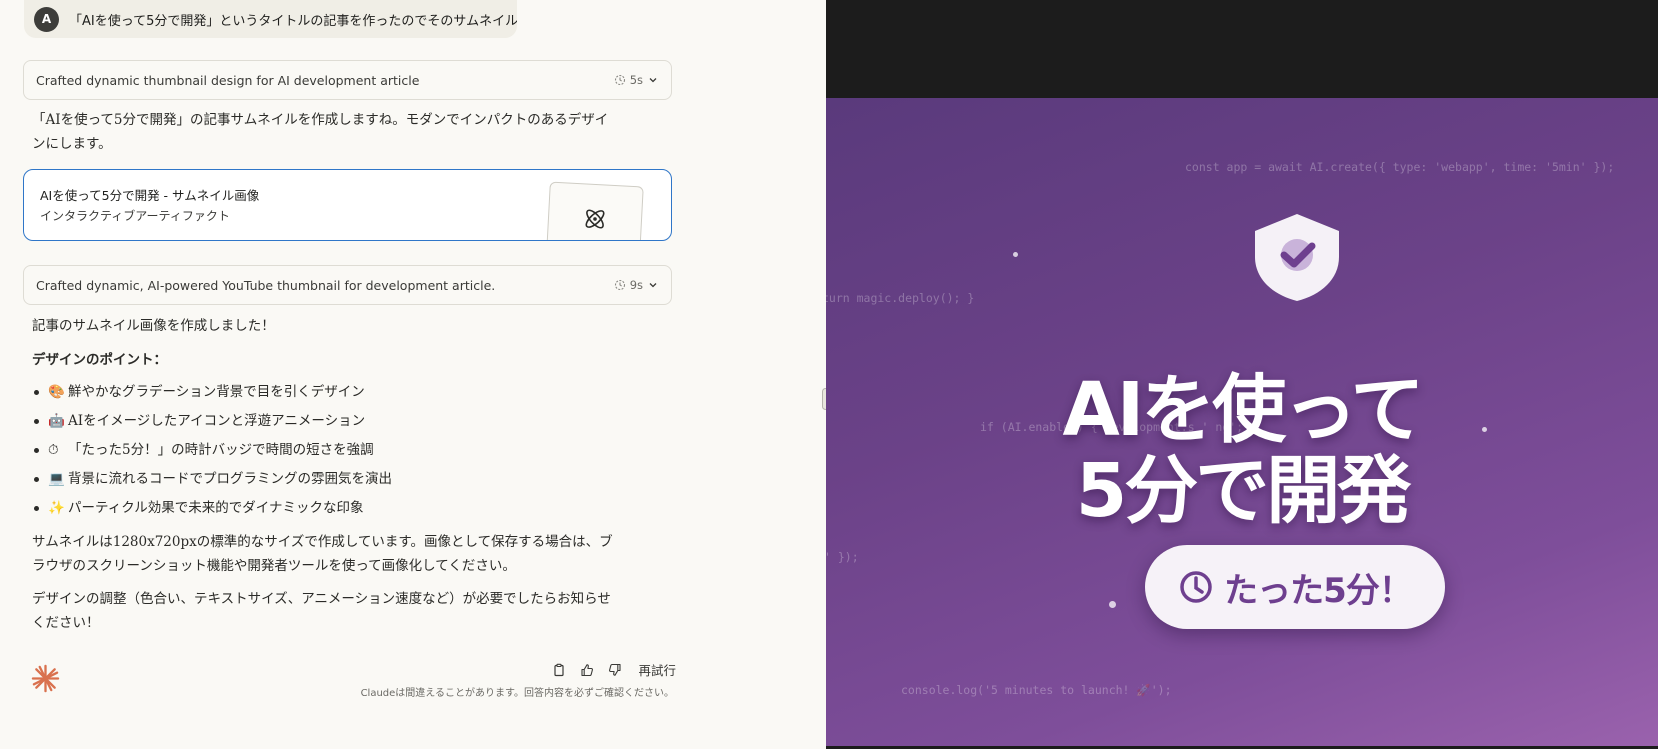 This screenshot has width=1658, height=749. I want to click on shield-check-icon, so click(1297, 257).